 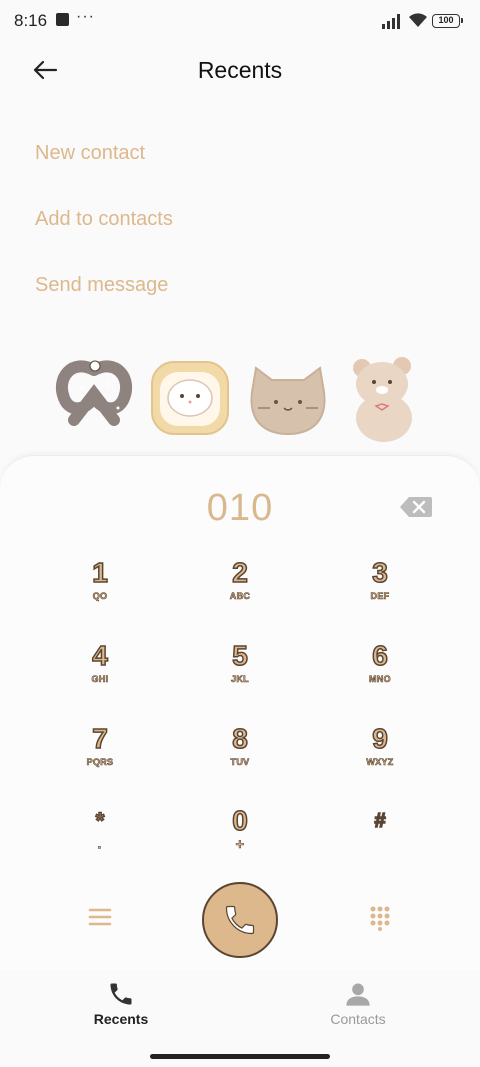 I want to click on page-title: Recents, so click(x=240, y=70).